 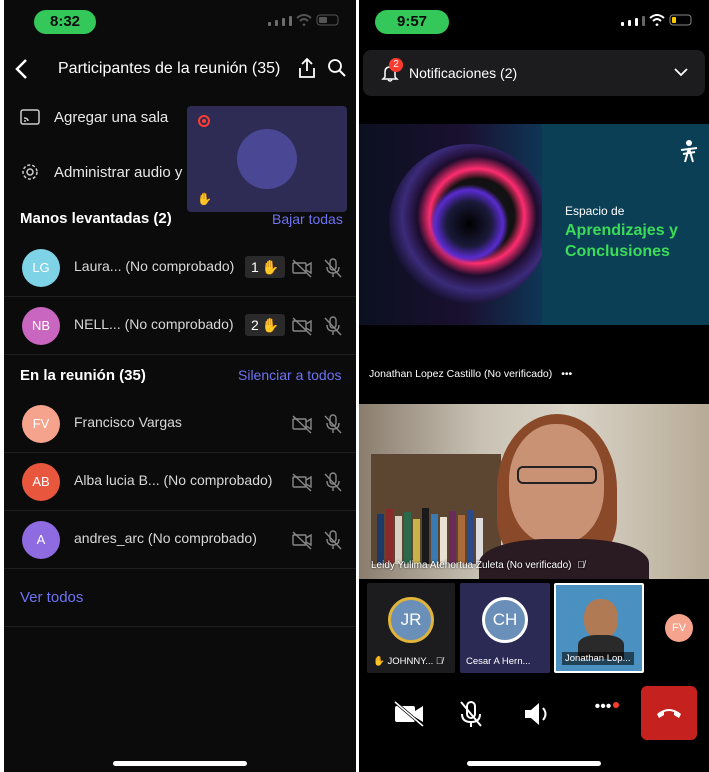 I want to click on raised-hands-title: Manos levantadas (2), so click(x=96, y=218).